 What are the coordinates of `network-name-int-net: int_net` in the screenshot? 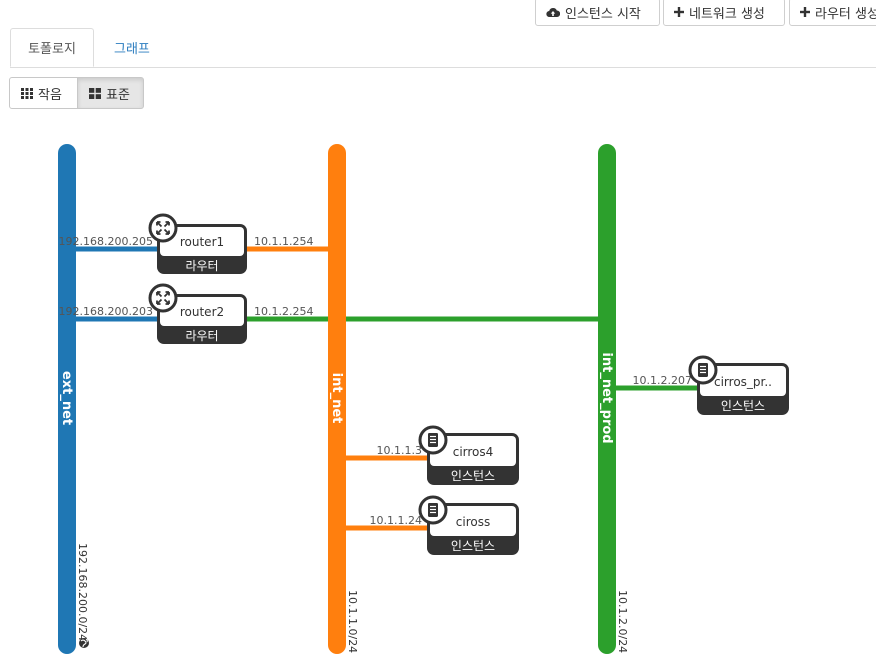 It's located at (336, 398).